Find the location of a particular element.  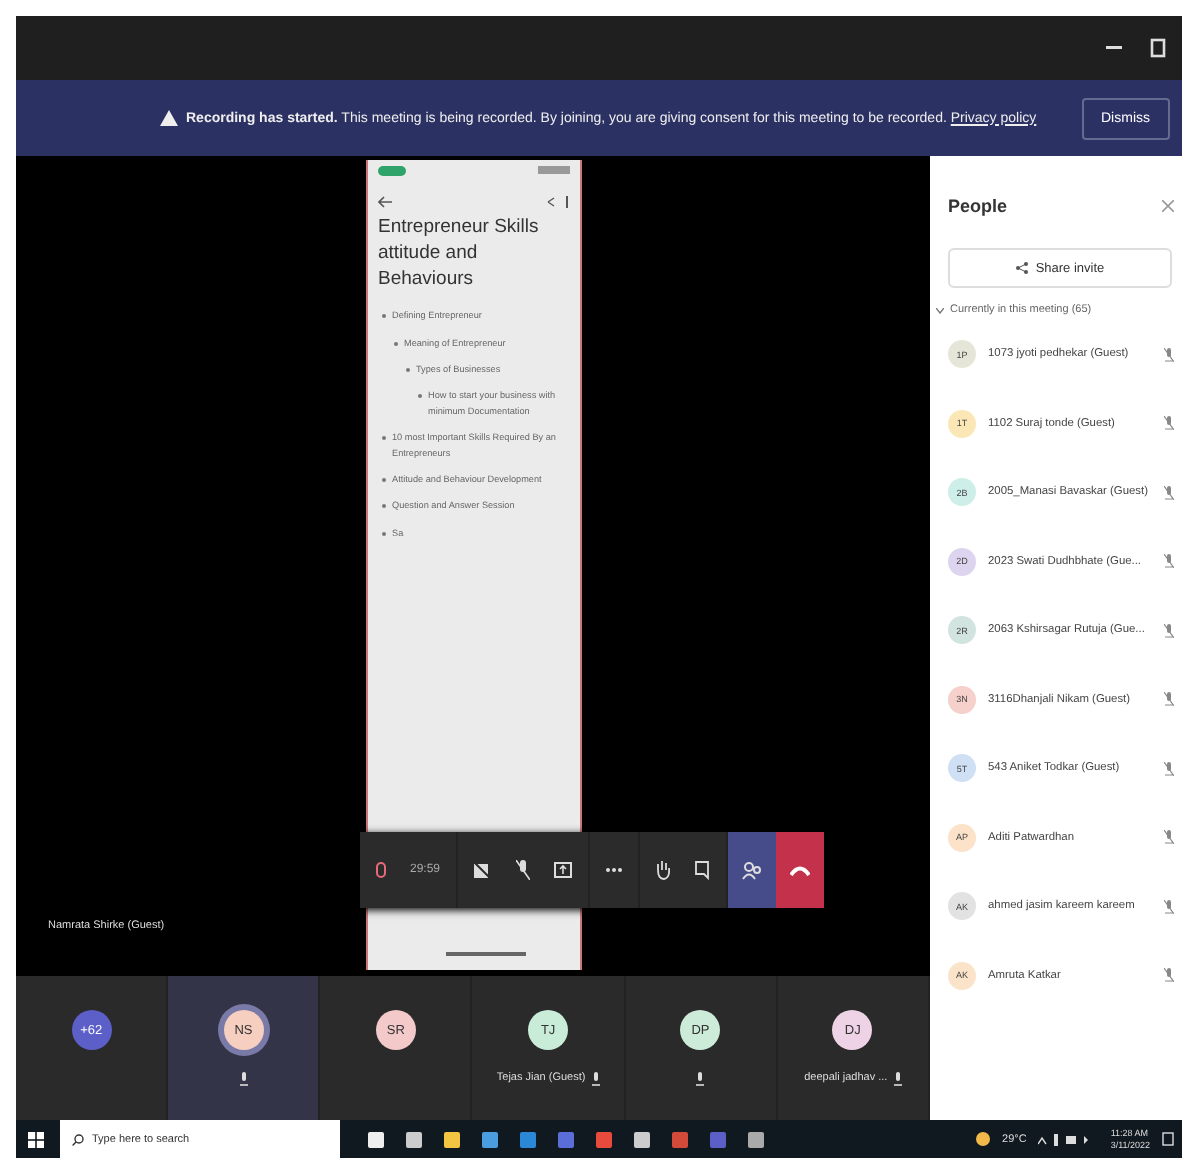

home-indicator is located at coordinates (486, 954).